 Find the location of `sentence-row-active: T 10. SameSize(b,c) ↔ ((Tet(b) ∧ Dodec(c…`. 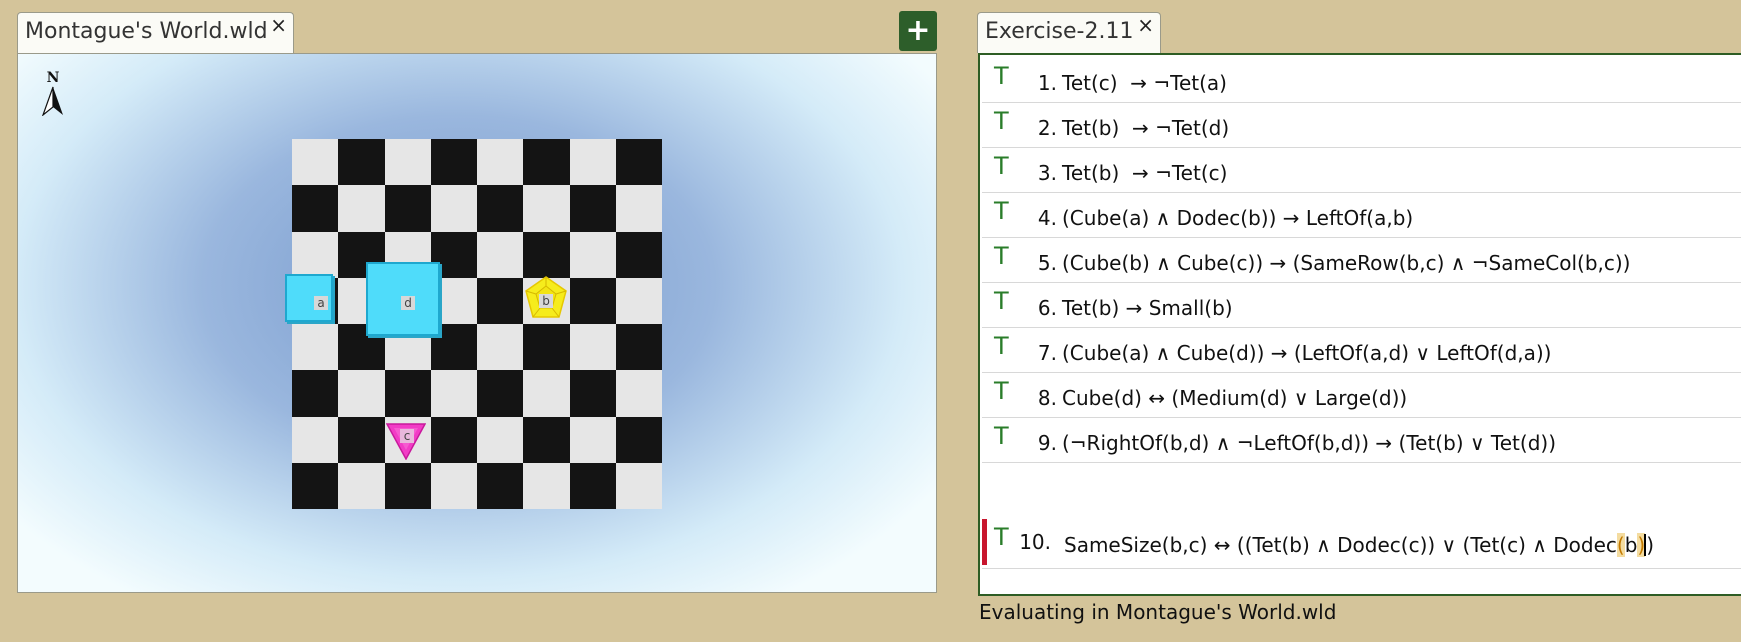

sentence-row-active: T 10. SameSize(b,c) ↔ ((Tet(b) ∧ Dodec(c… is located at coordinates (1361, 544).